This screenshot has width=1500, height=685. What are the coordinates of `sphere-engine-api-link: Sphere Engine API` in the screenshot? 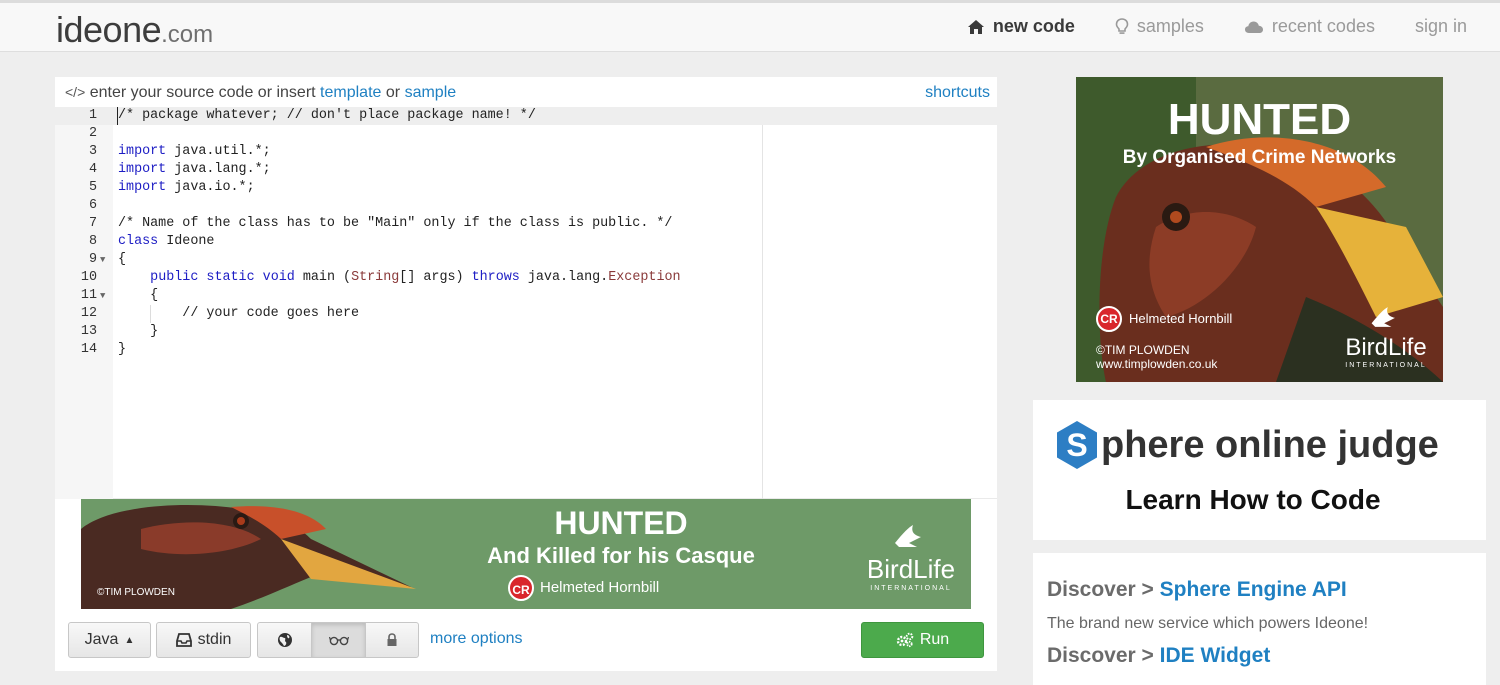 It's located at (1253, 589).